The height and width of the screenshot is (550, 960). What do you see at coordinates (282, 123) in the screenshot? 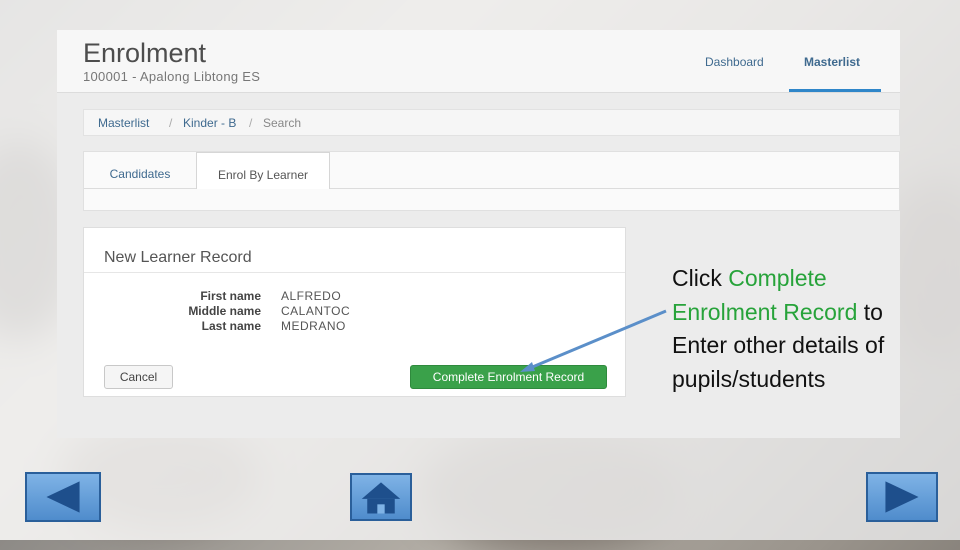
I see `breadcrumb-search: Search` at bounding box center [282, 123].